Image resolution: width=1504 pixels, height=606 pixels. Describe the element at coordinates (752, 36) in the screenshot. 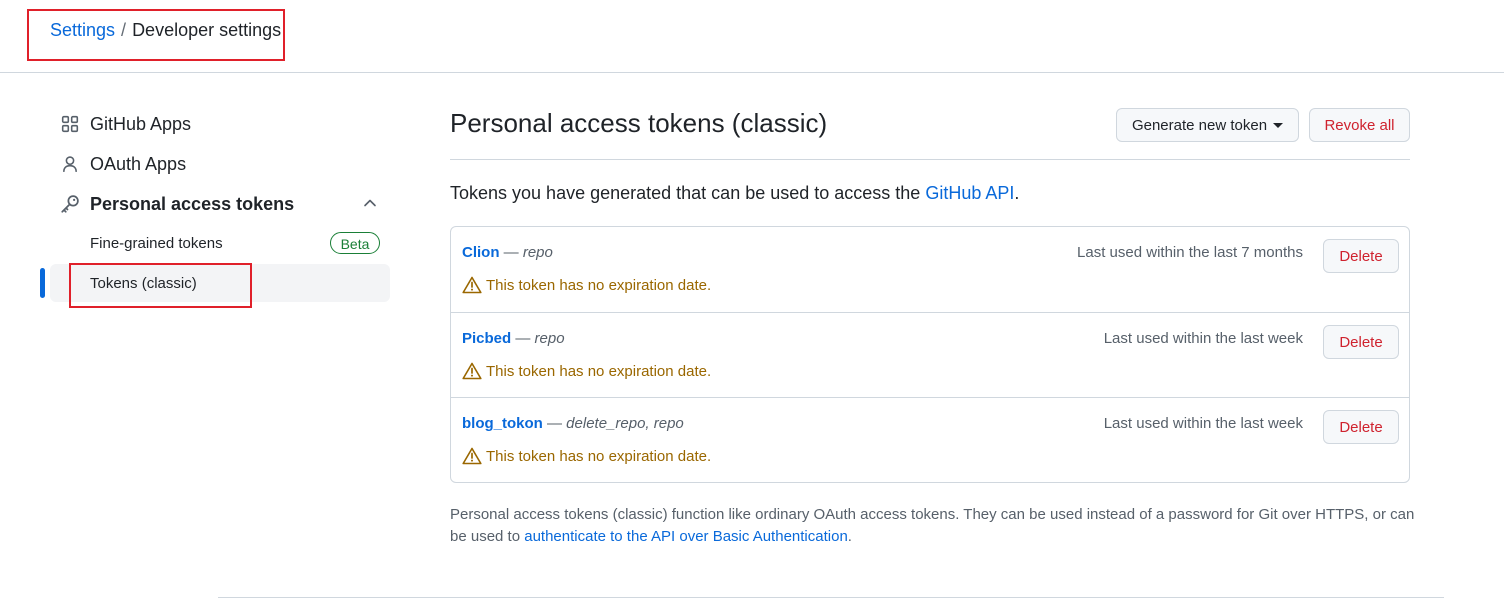

I see `top-bar: Settings / Developer settings` at that location.